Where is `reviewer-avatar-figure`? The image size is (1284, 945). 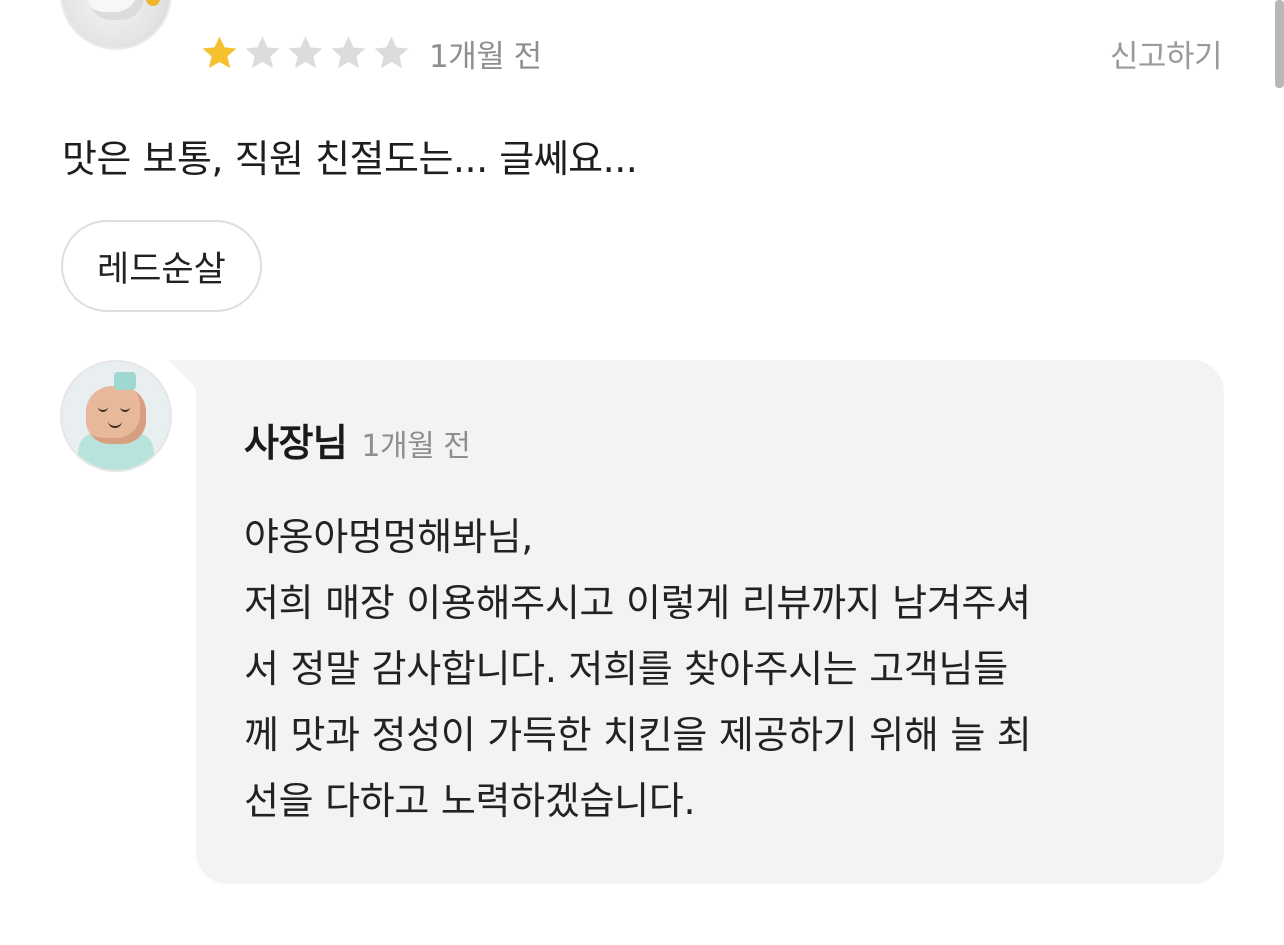 reviewer-avatar-figure is located at coordinates (116, 10).